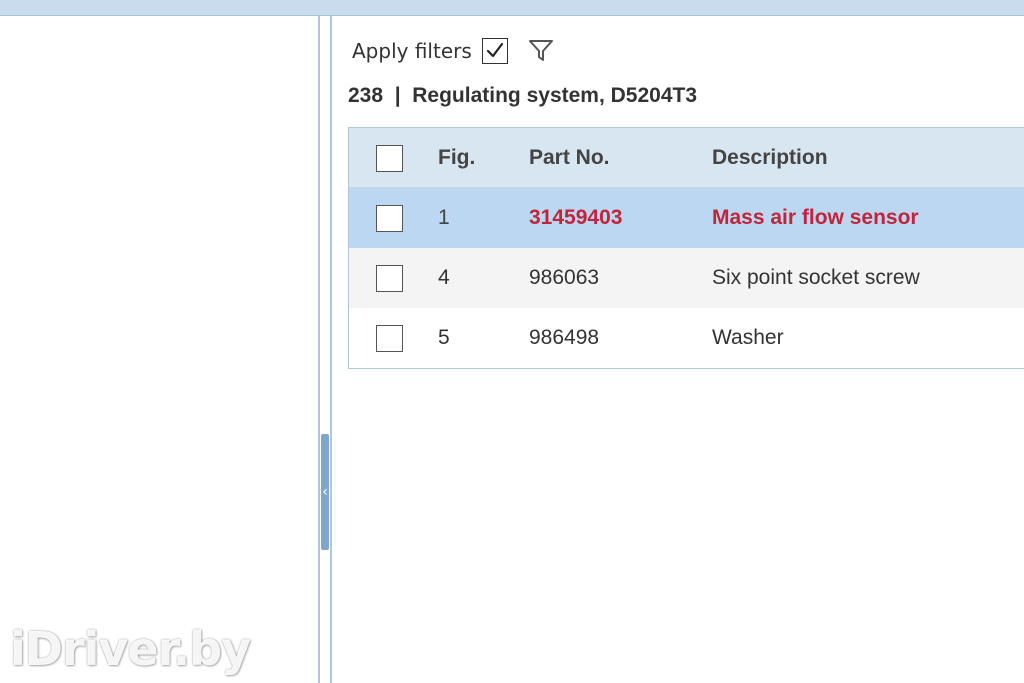 The height and width of the screenshot is (683, 1024). Describe the element at coordinates (389, 158) in the screenshot. I see `select-all-checkbox` at that location.